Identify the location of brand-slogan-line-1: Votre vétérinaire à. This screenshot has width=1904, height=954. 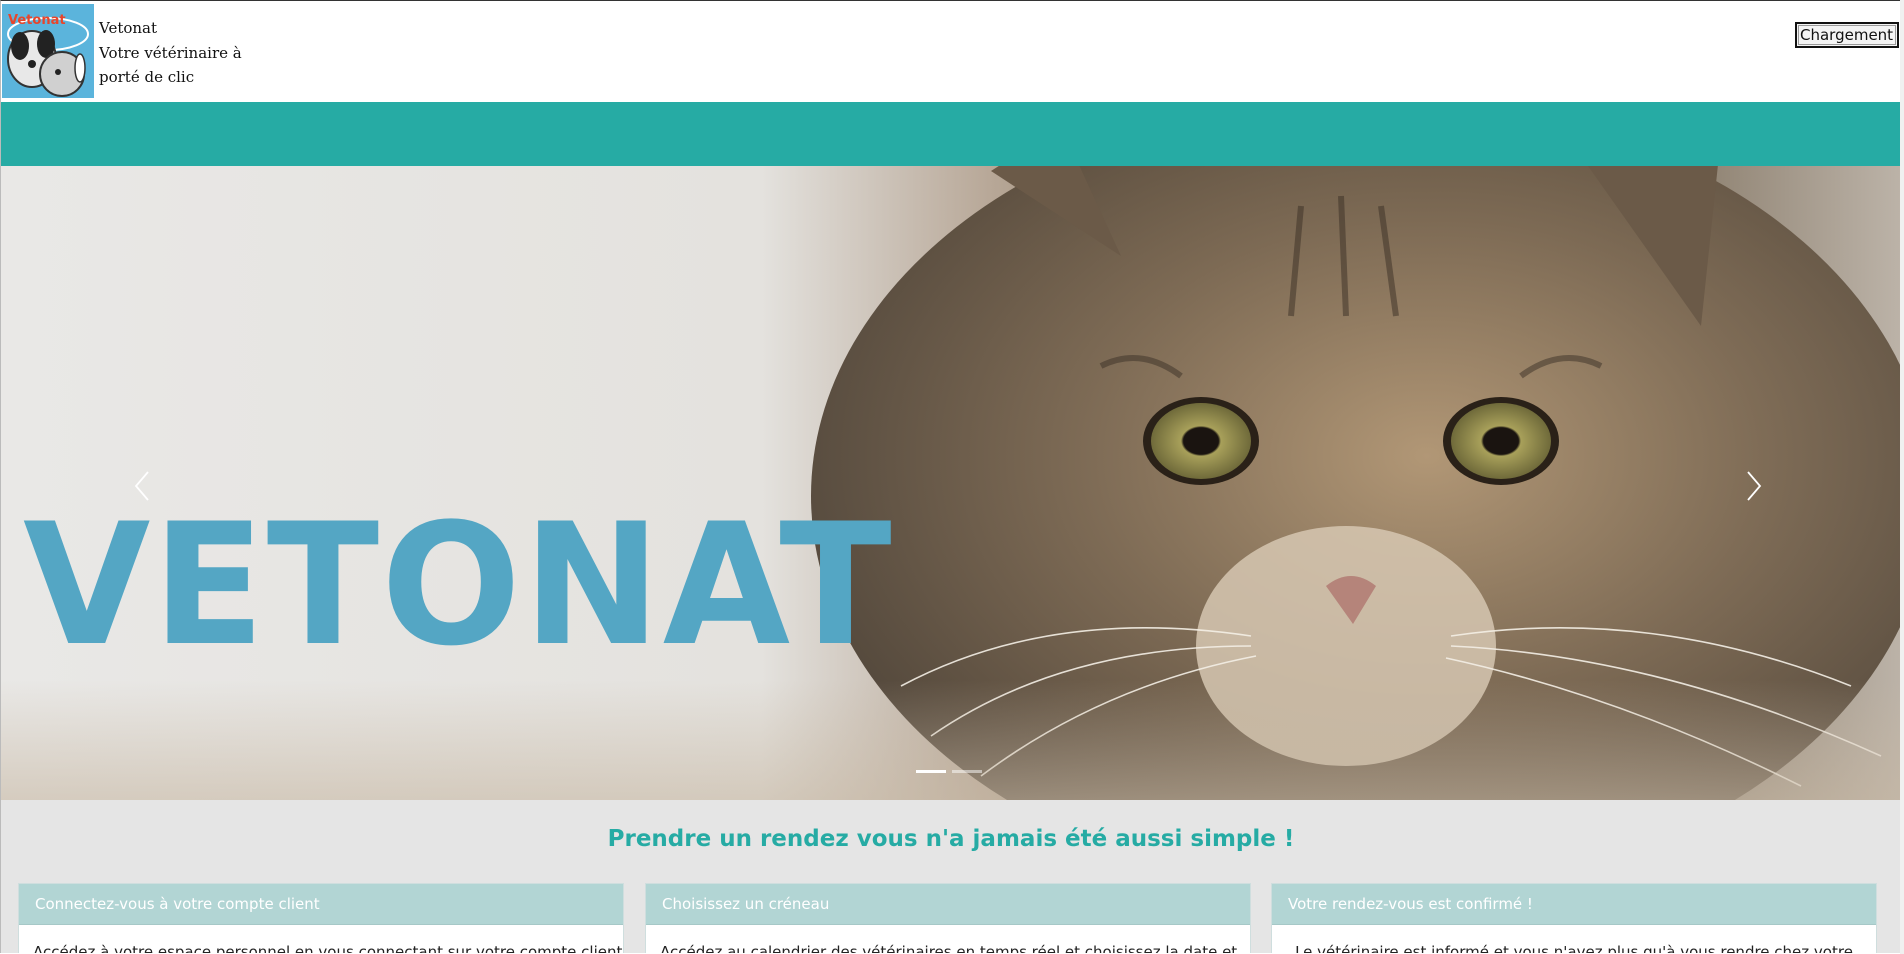
(170, 52).